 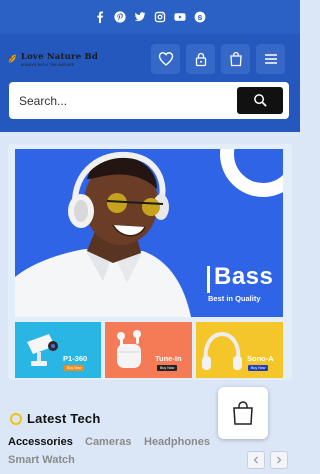 I want to click on hero-subtitle: Best in Quality, so click(x=234, y=298).